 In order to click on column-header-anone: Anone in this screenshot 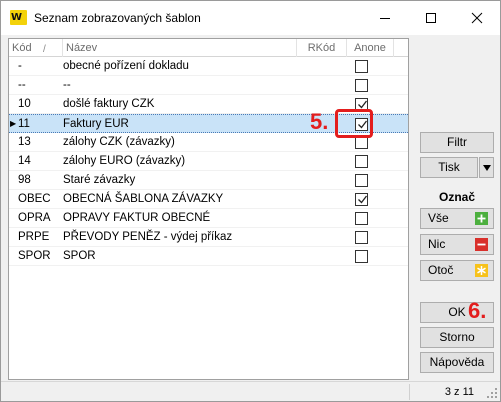, I will do `click(370, 48)`.